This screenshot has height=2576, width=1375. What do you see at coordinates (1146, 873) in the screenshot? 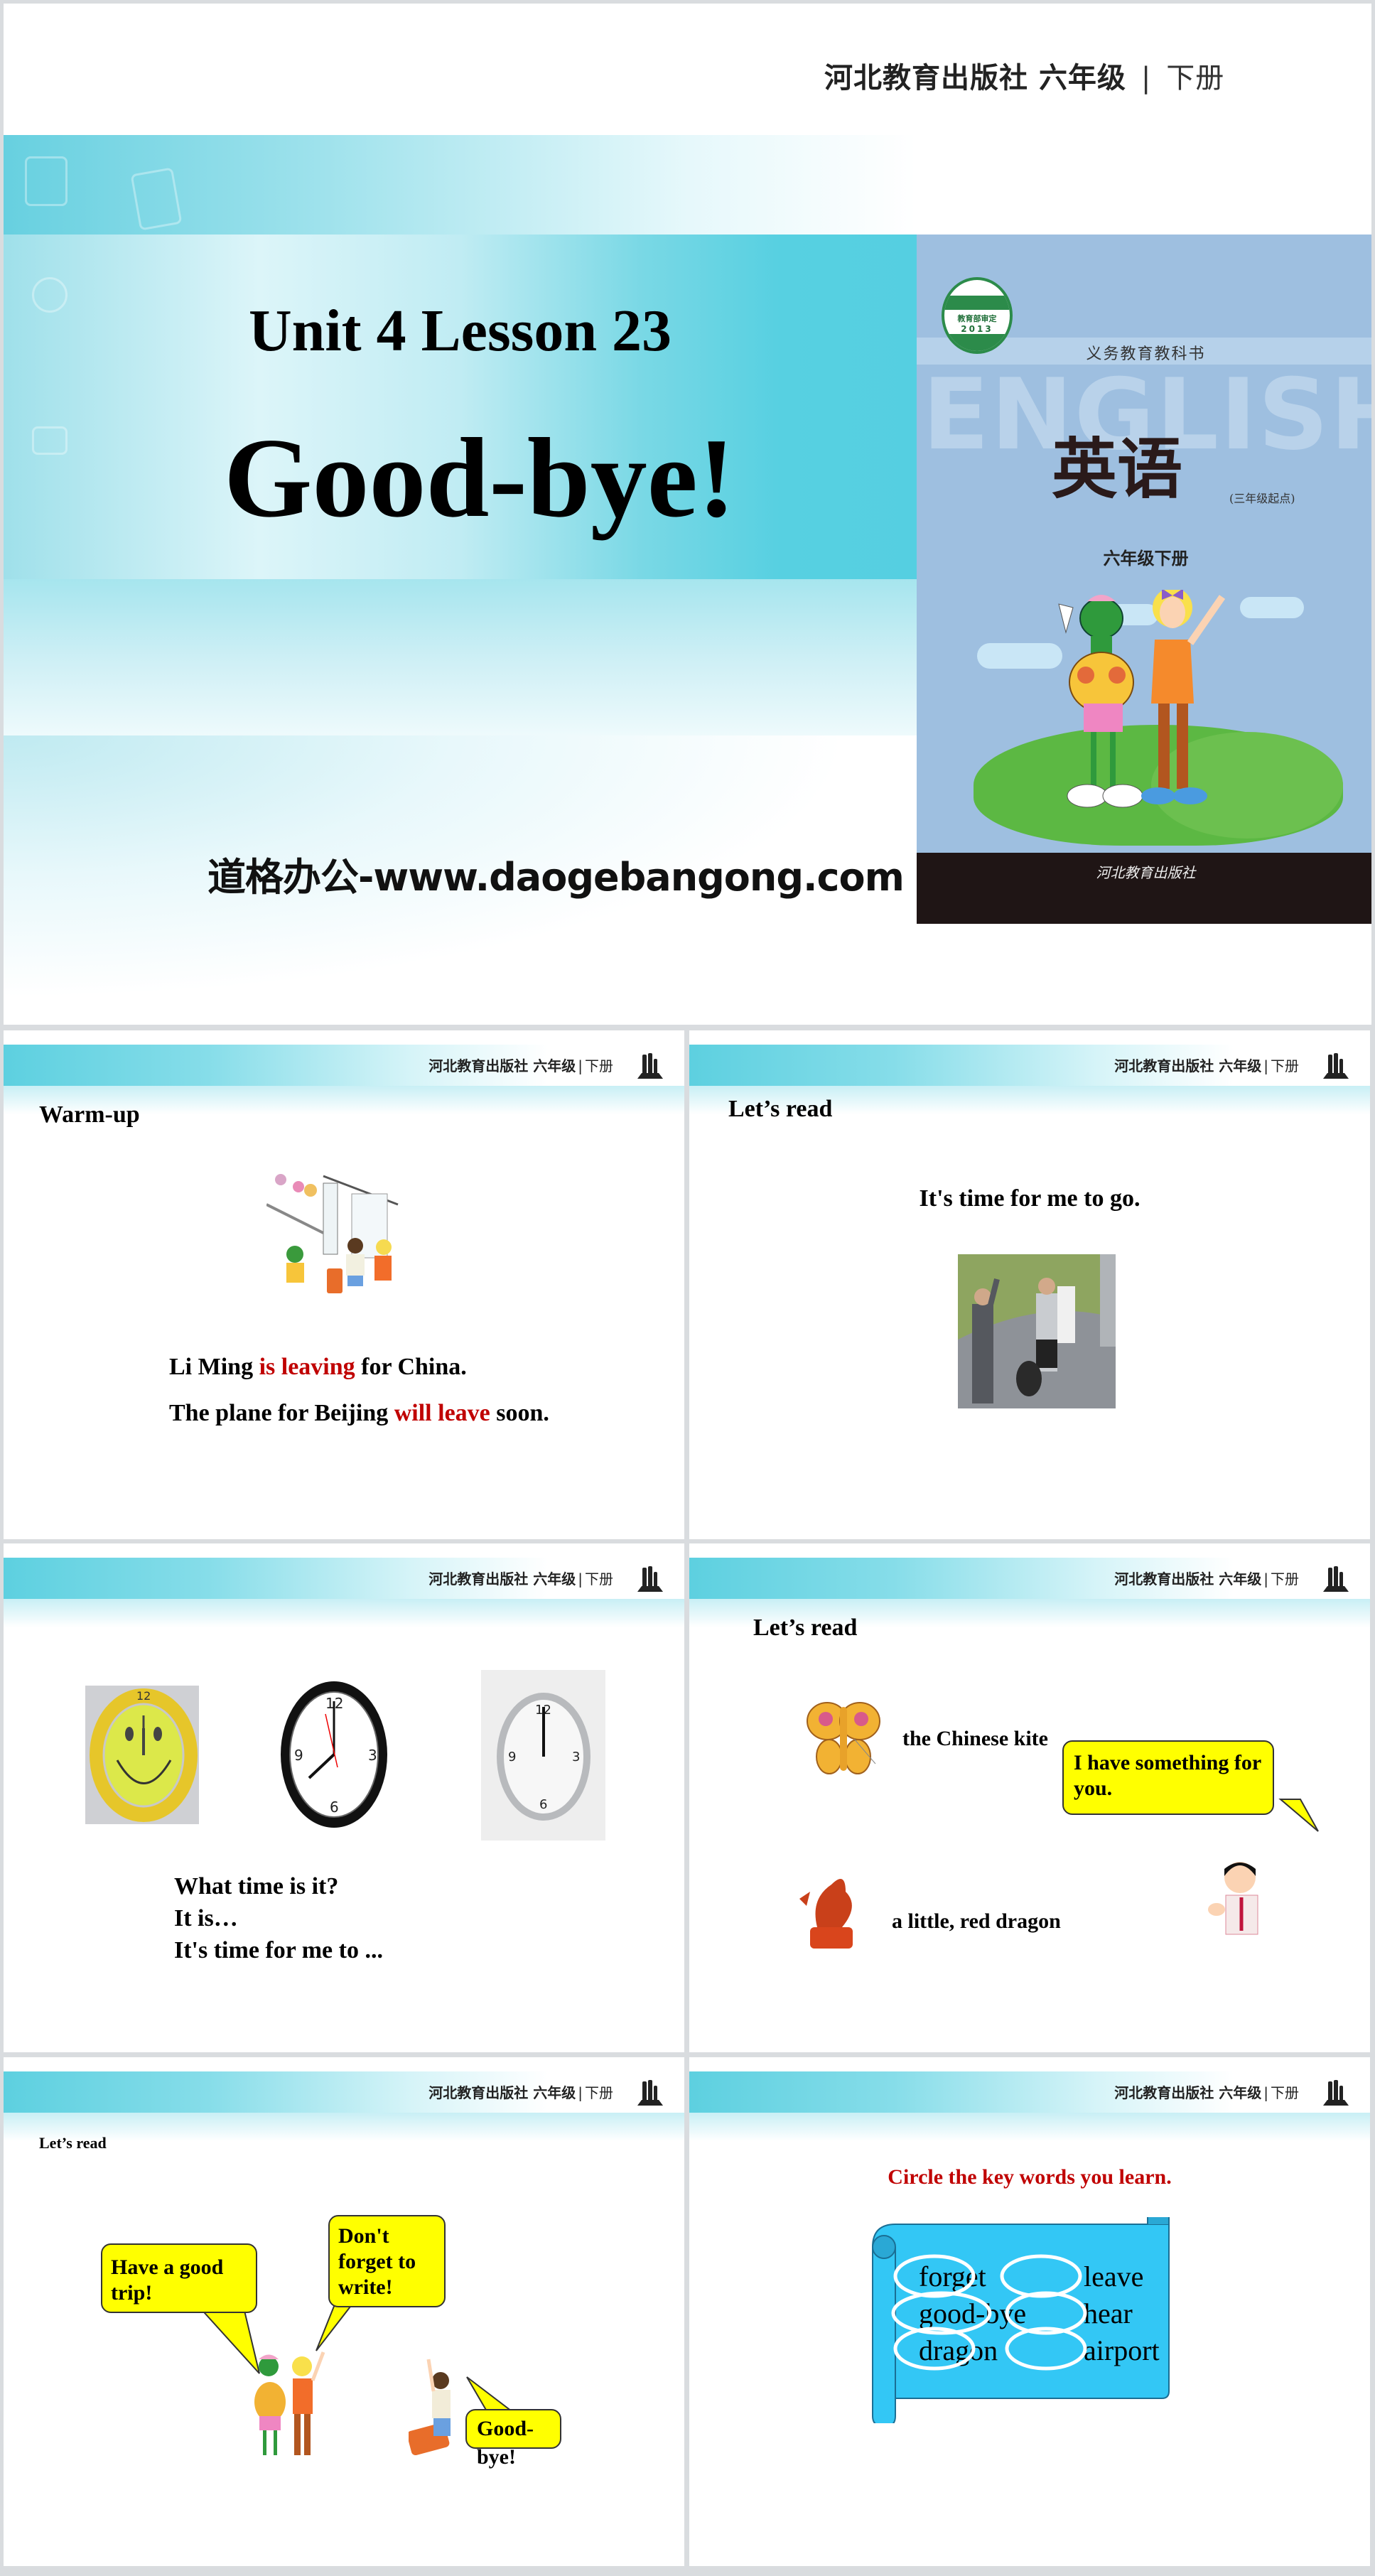
I see `cover-publisher: 河北教育出版社` at bounding box center [1146, 873].